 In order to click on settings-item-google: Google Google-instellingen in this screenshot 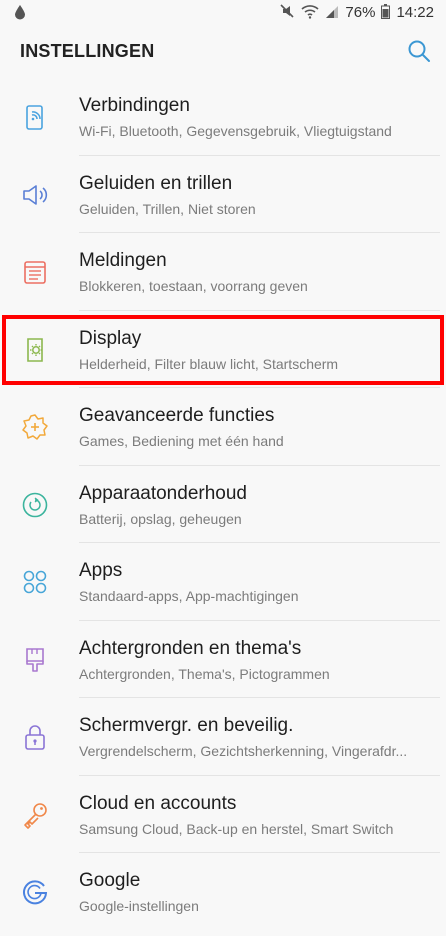, I will do `click(223, 892)`.